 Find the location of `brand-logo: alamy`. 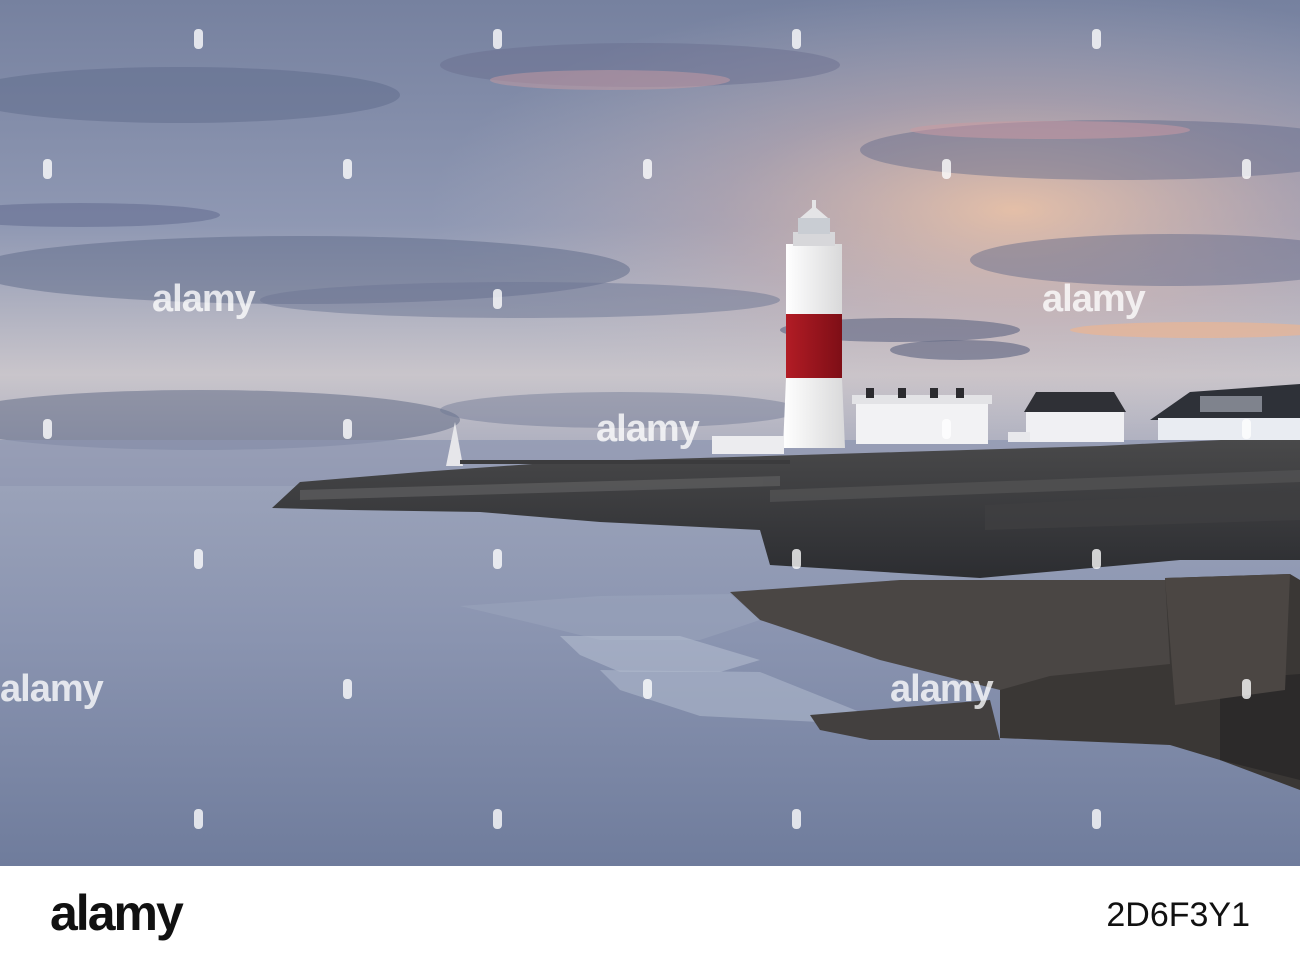

brand-logo: alamy is located at coordinates (117, 913).